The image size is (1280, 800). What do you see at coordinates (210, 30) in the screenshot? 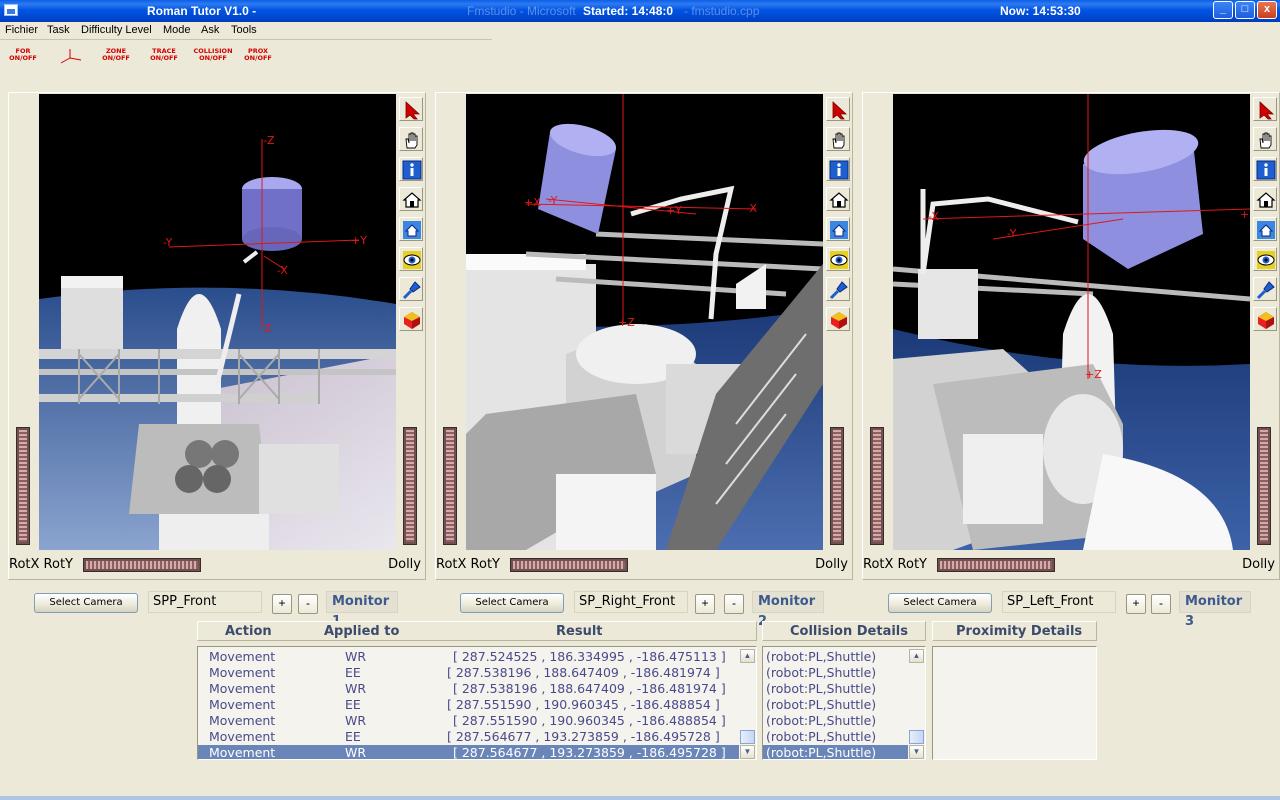
I see `menu-ask: Ask` at bounding box center [210, 30].